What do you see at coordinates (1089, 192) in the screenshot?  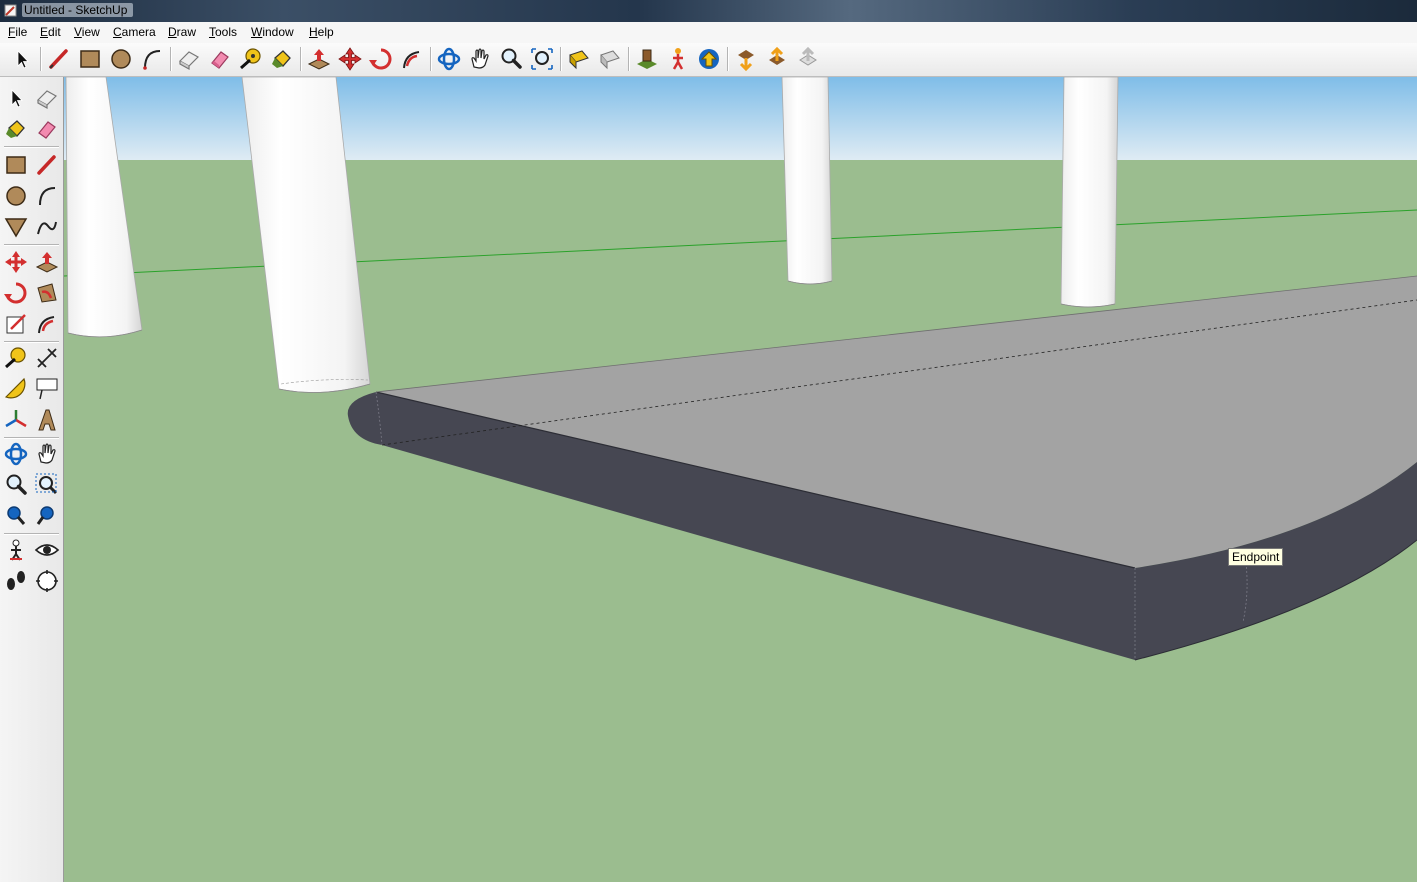 I see `column-right` at bounding box center [1089, 192].